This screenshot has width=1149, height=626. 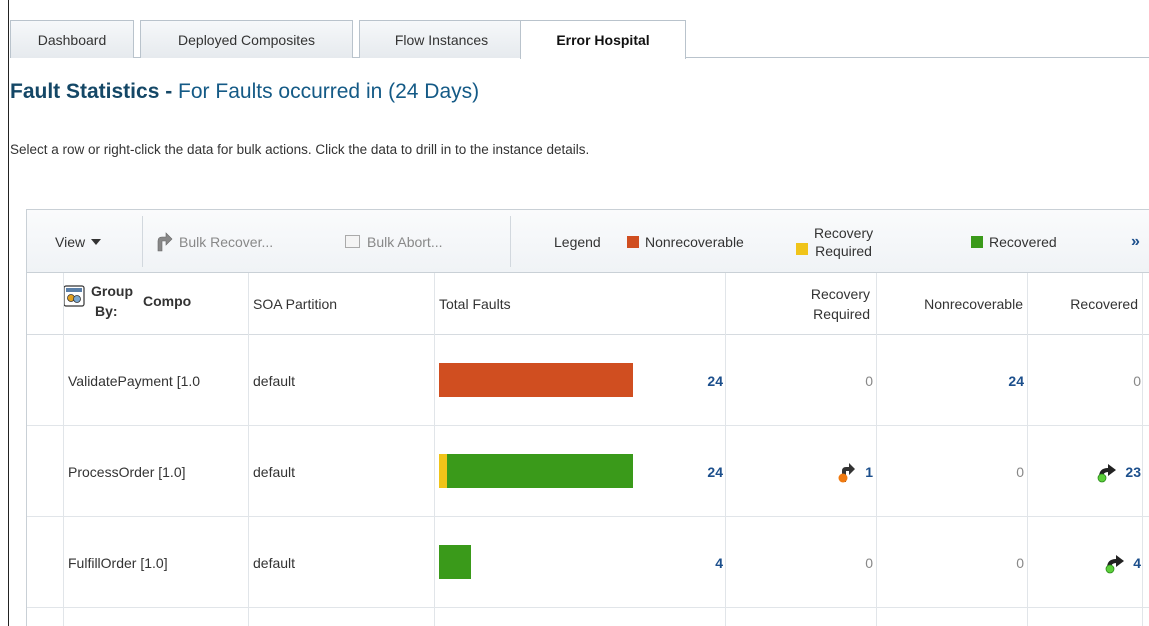 What do you see at coordinates (72, 39) in the screenshot?
I see `tab-dashboard: Dashboard` at bounding box center [72, 39].